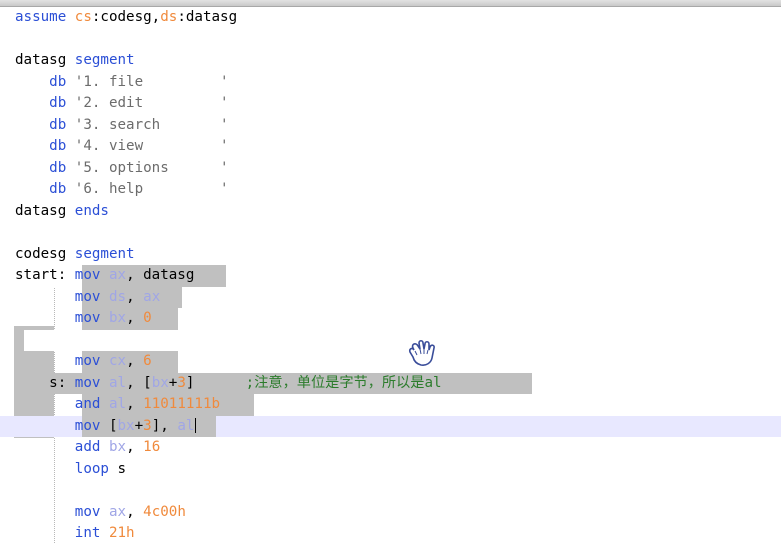  Describe the element at coordinates (151, 103) in the screenshot. I see `code-token: '2. edit '` at that location.